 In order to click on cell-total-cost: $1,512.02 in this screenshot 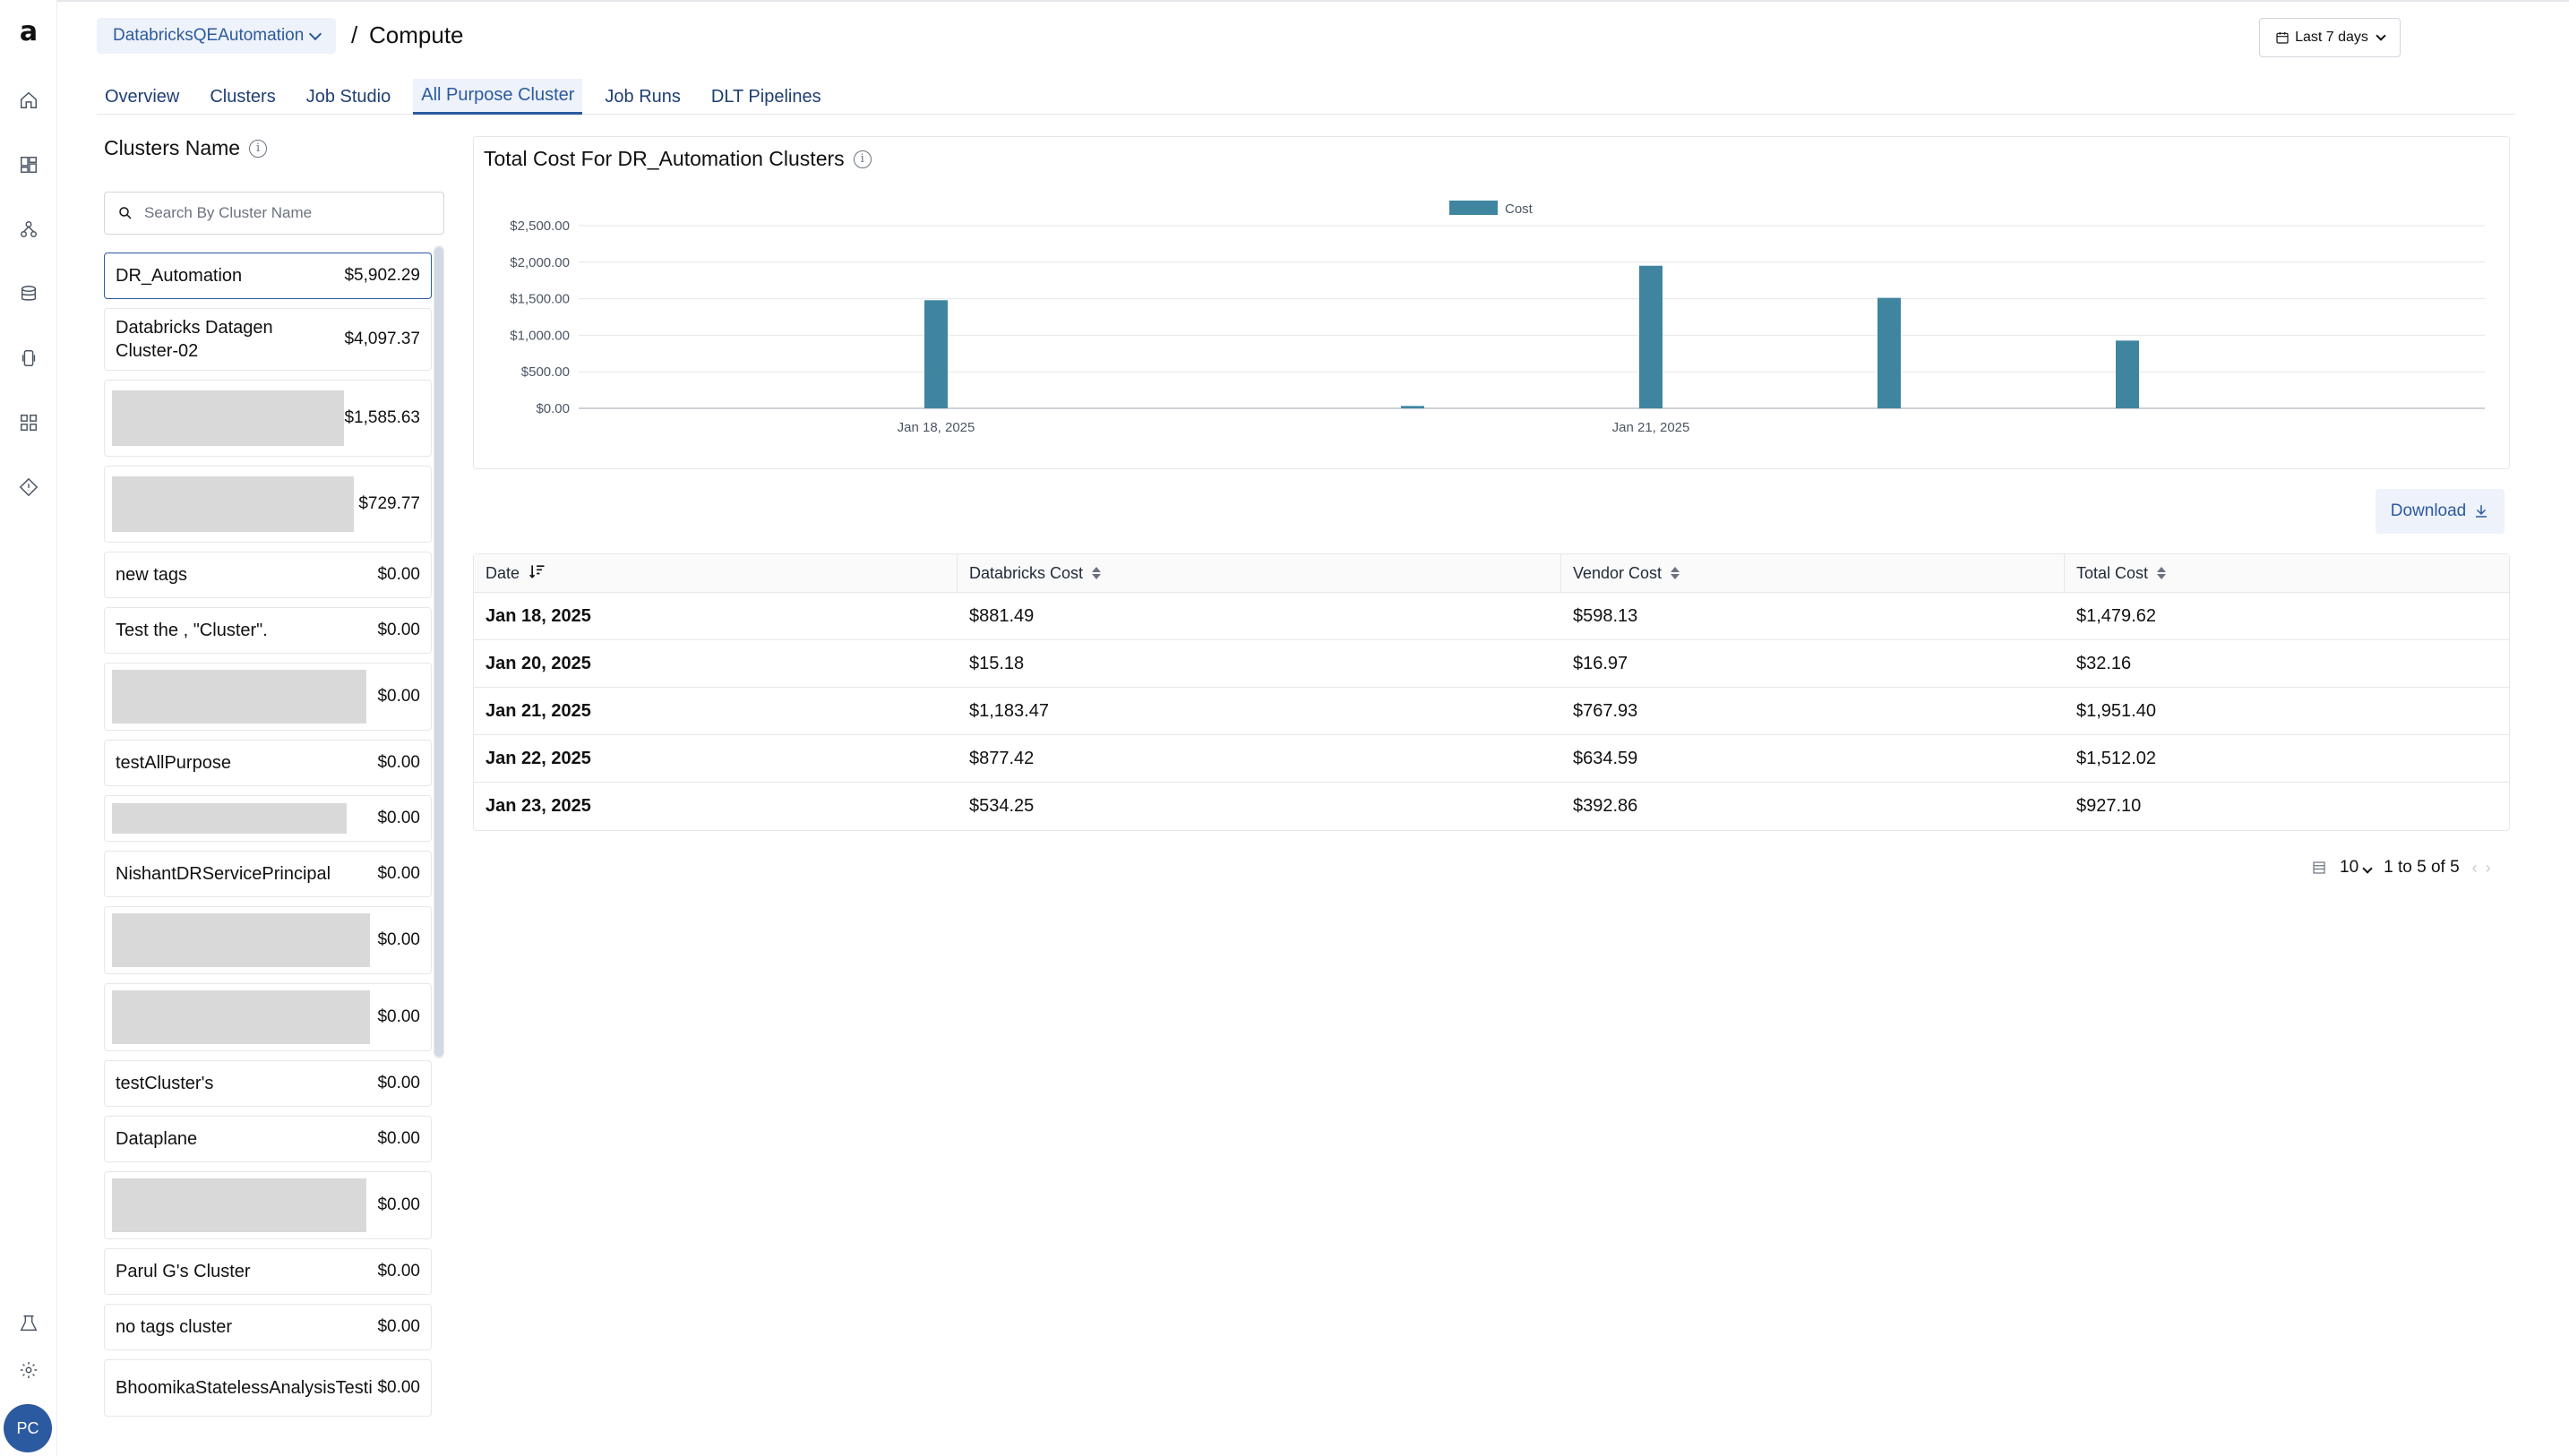, I will do `click(2116, 758)`.